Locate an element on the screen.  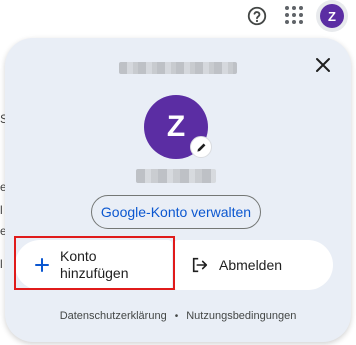
close-icon is located at coordinates (323, 65).